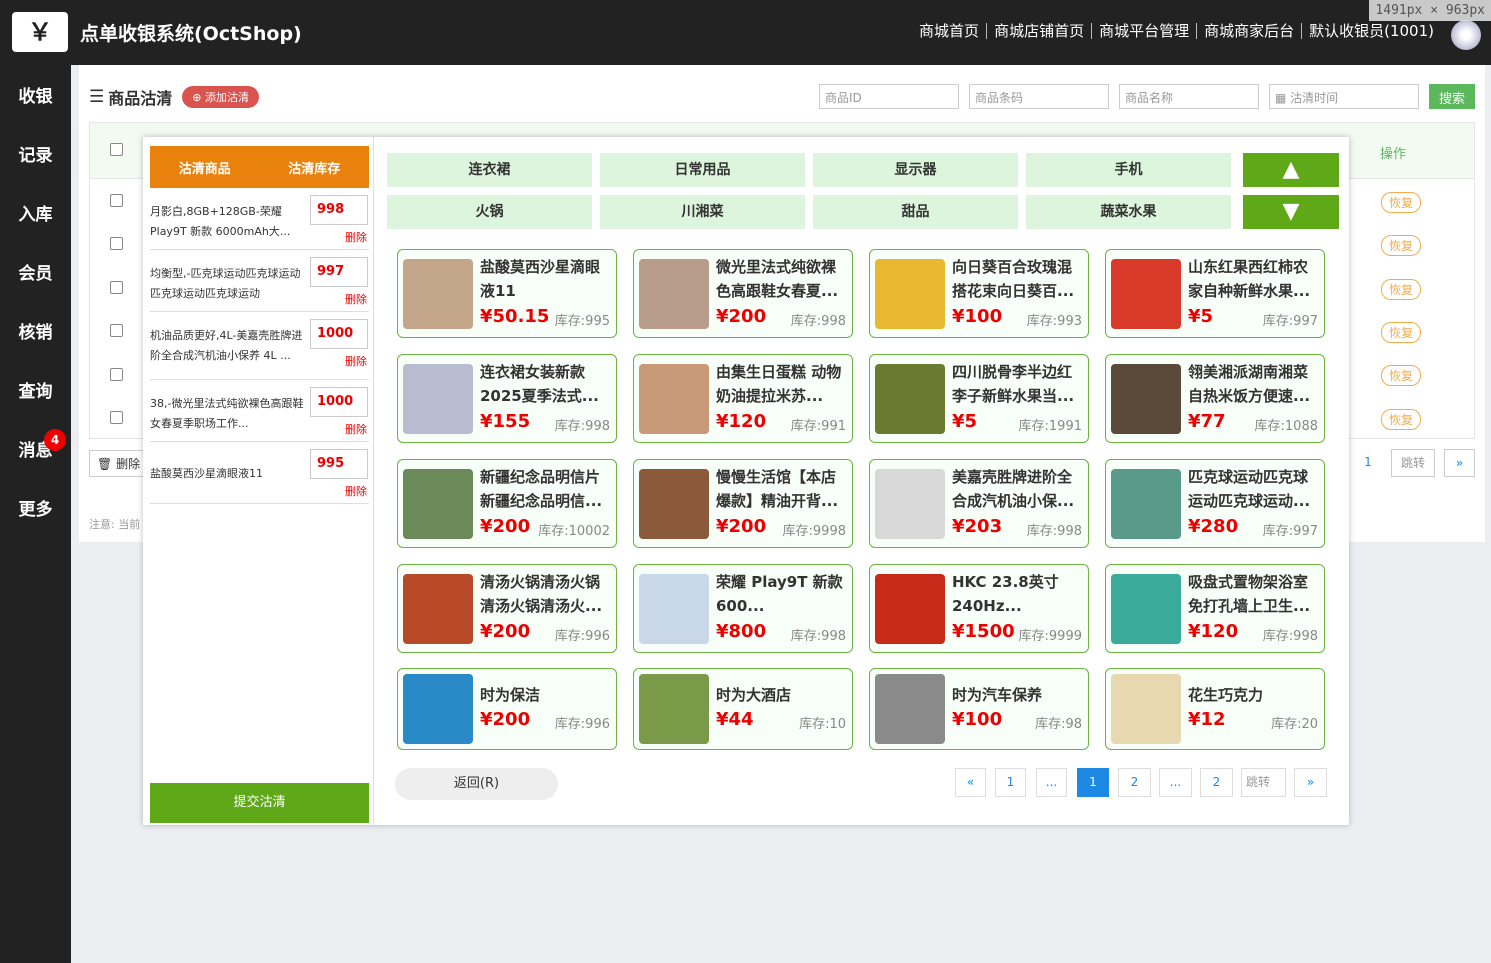 The height and width of the screenshot is (963, 1491). I want to click on product-card: 美嘉壳胜牌进阶全合成汽机油小保... ¥203 库存:998, so click(979, 503).